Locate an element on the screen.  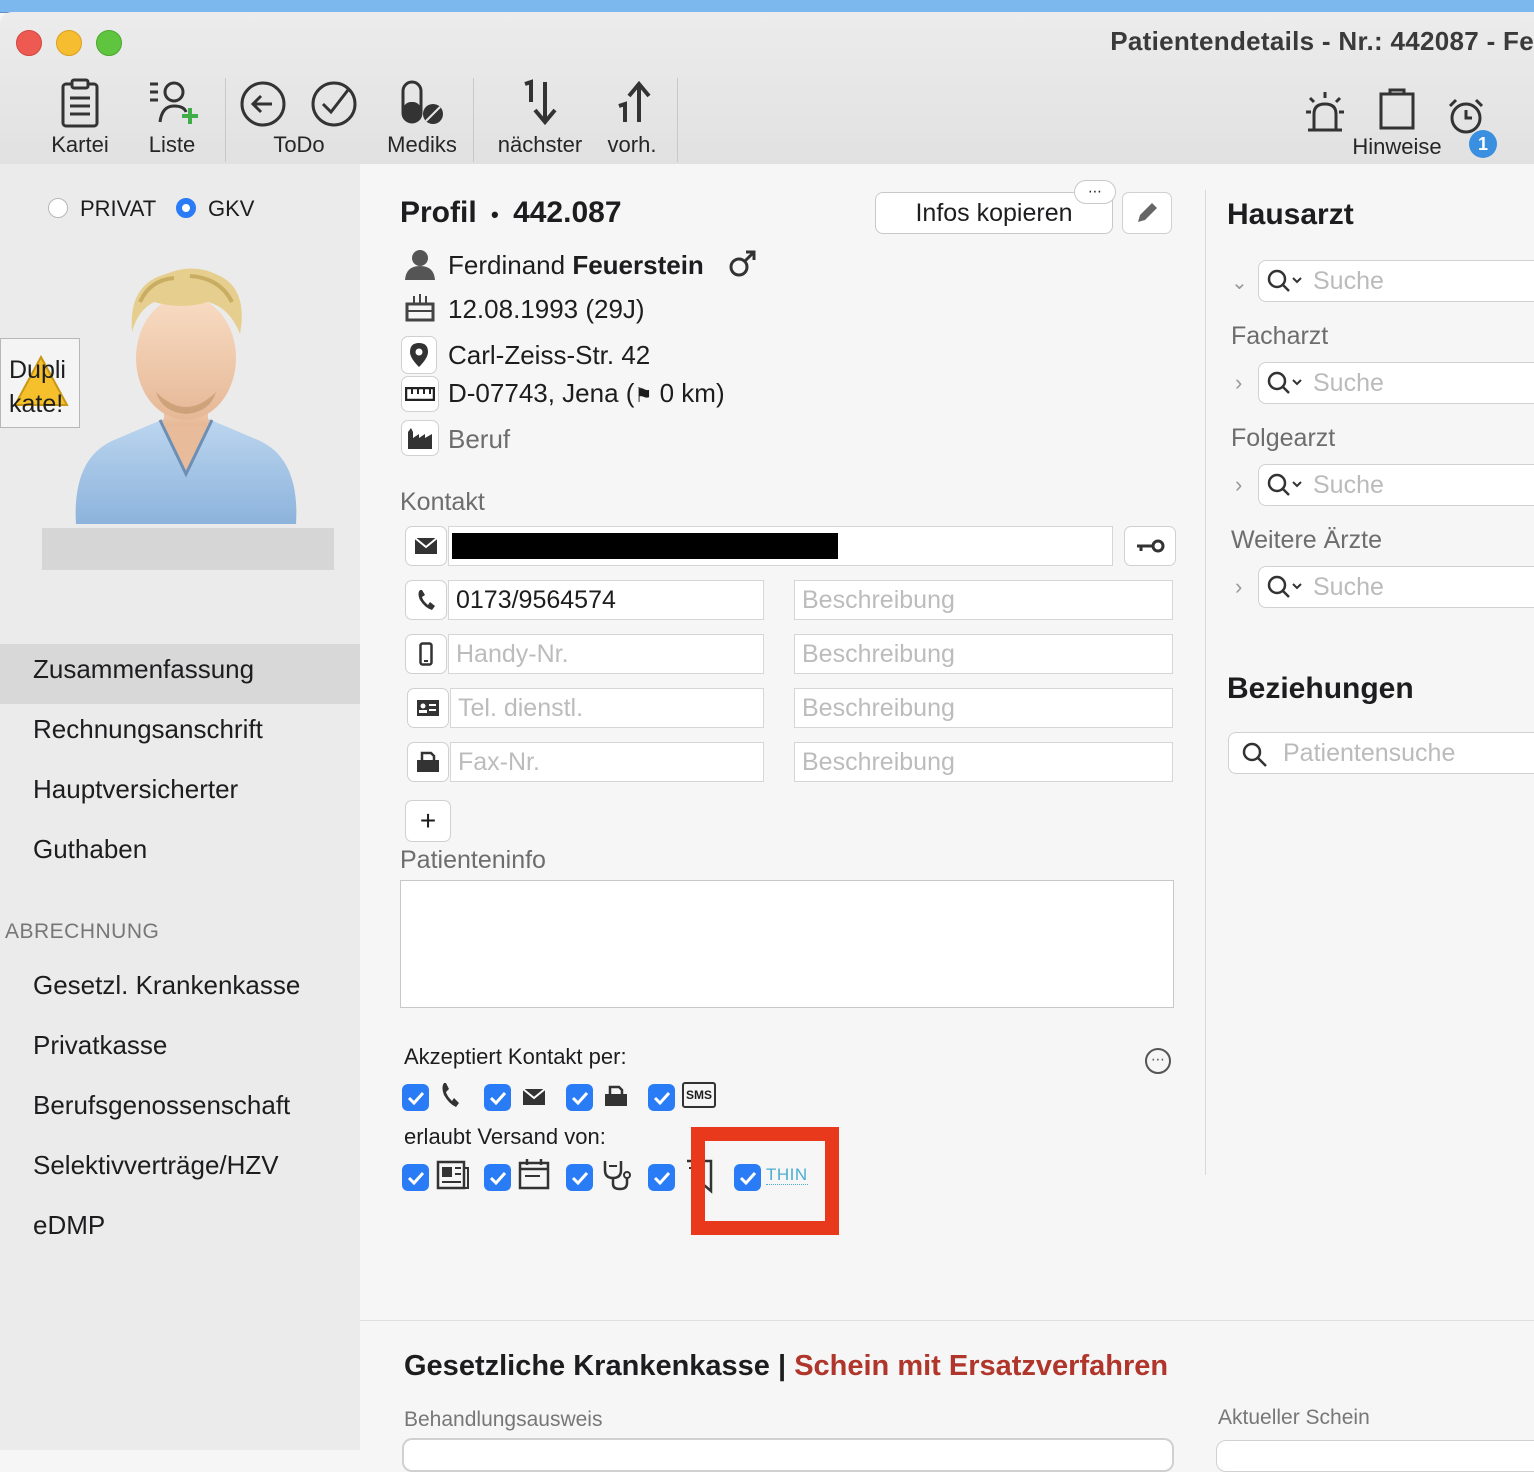
add-contact-button: + is located at coordinates (428, 821).